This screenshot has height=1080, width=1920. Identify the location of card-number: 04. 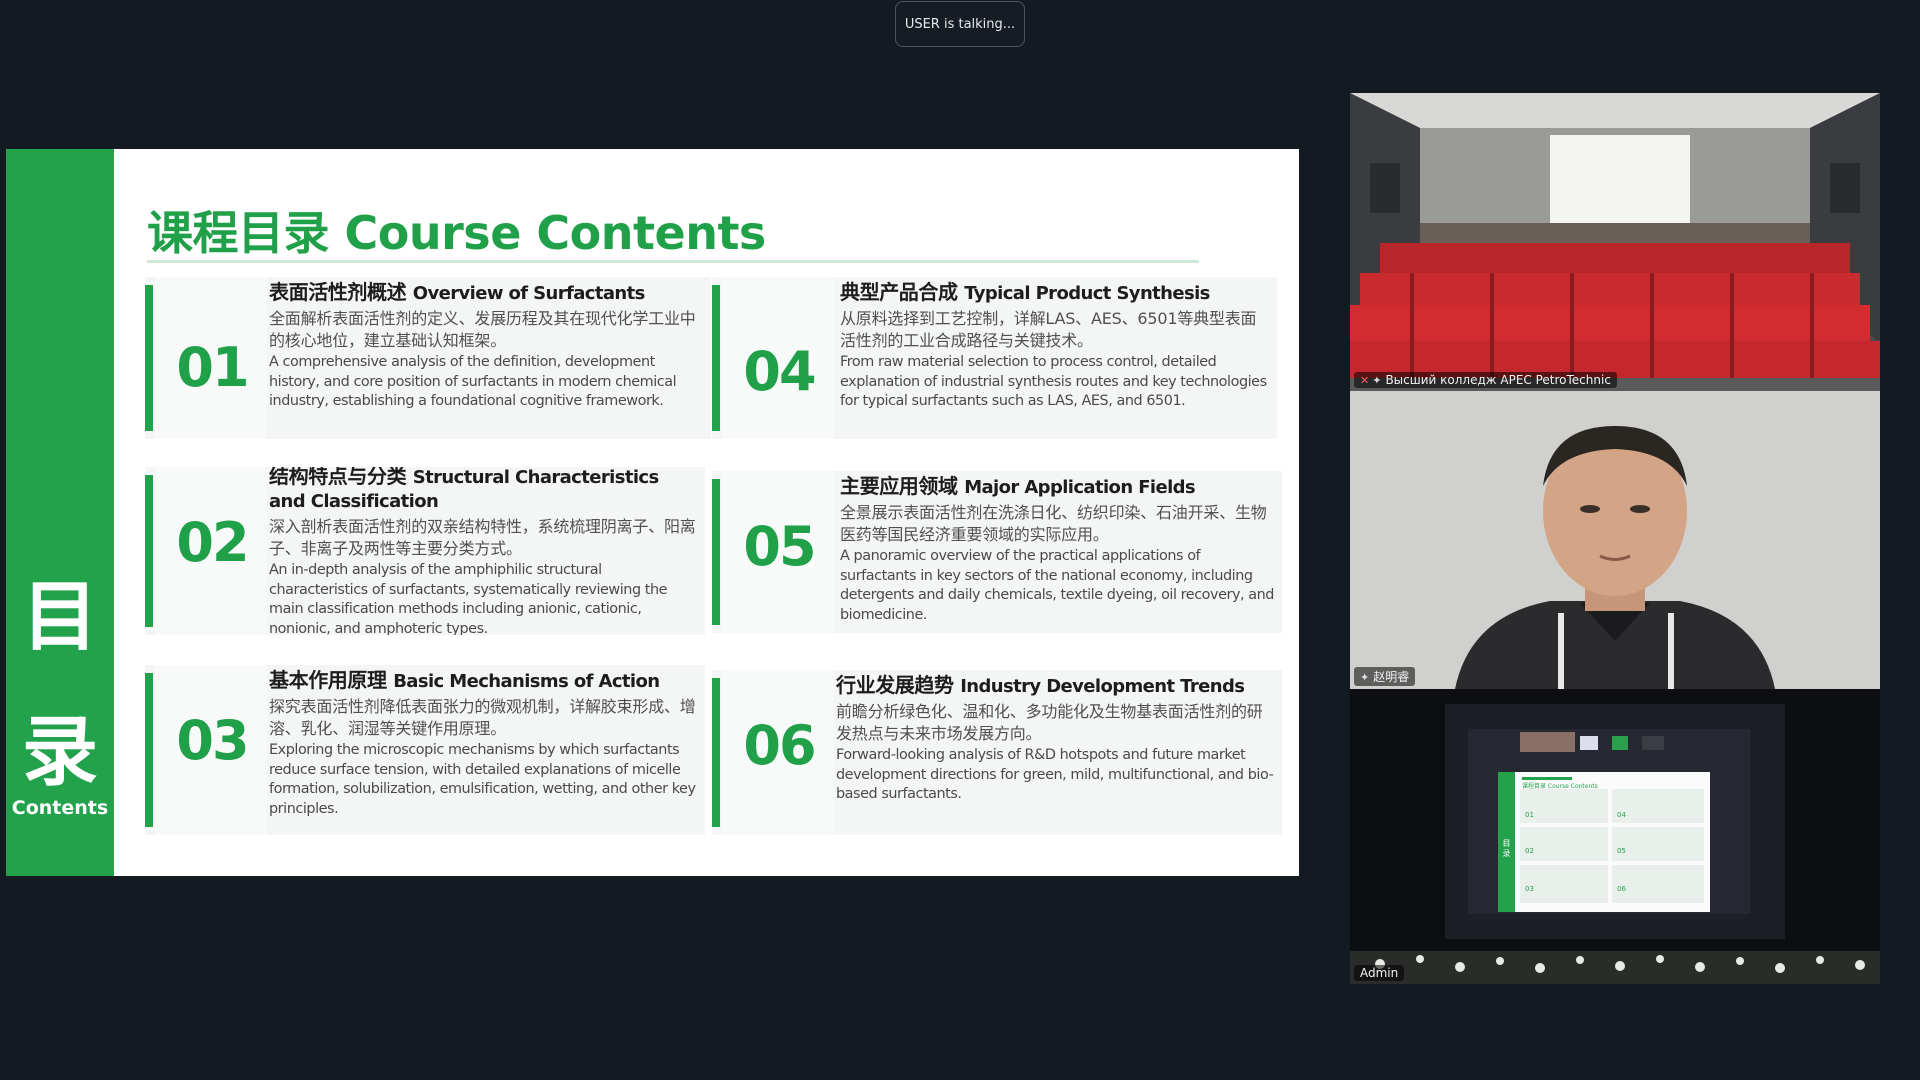
(779, 371).